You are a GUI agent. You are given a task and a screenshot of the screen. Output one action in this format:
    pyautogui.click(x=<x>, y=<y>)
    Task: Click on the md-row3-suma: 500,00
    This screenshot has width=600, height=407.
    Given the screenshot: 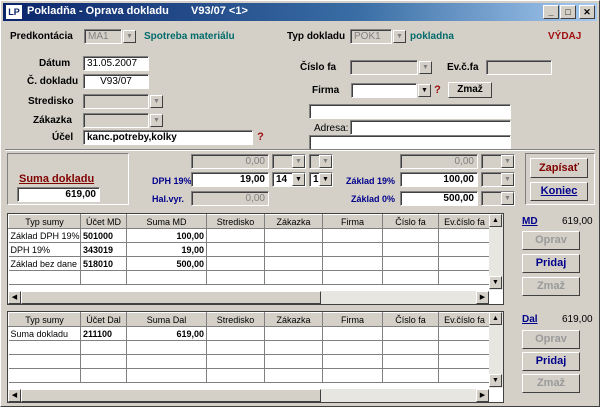 What is the action you would take?
    pyautogui.click(x=166, y=263)
    